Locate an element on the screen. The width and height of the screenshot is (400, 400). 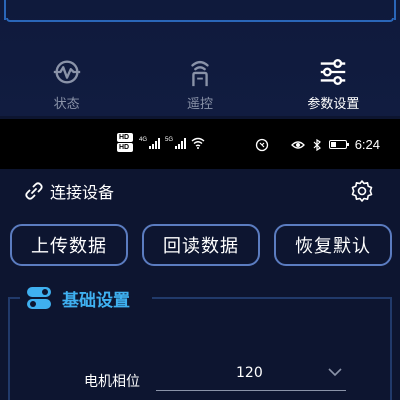
tab-status-label: 状态 is located at coordinates (66, 104).